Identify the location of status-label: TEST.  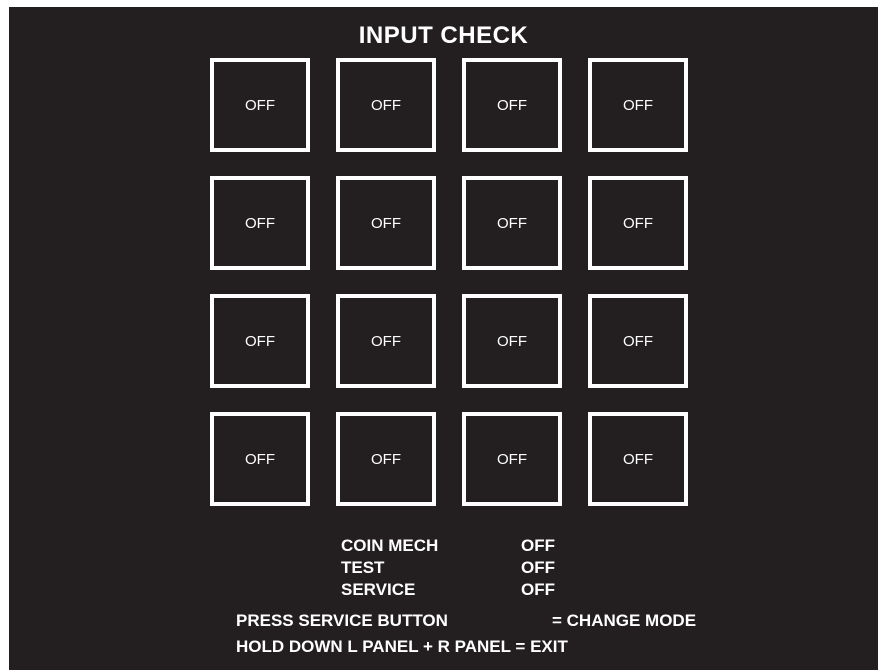
(363, 567).